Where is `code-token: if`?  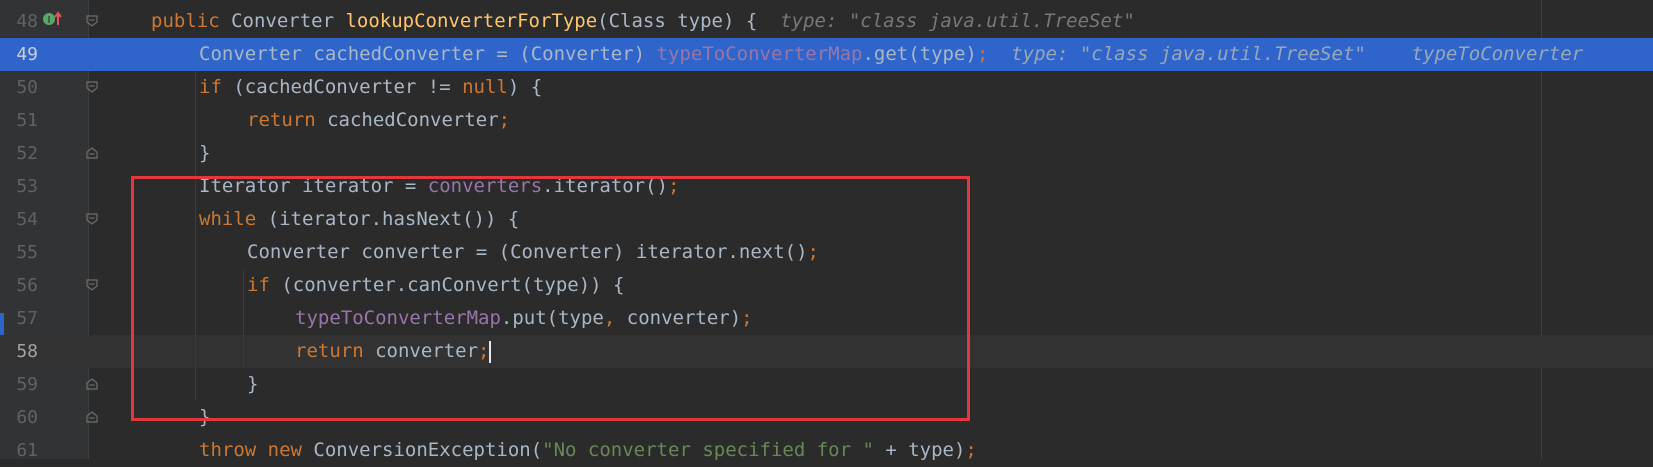 code-token: if is located at coordinates (210, 87).